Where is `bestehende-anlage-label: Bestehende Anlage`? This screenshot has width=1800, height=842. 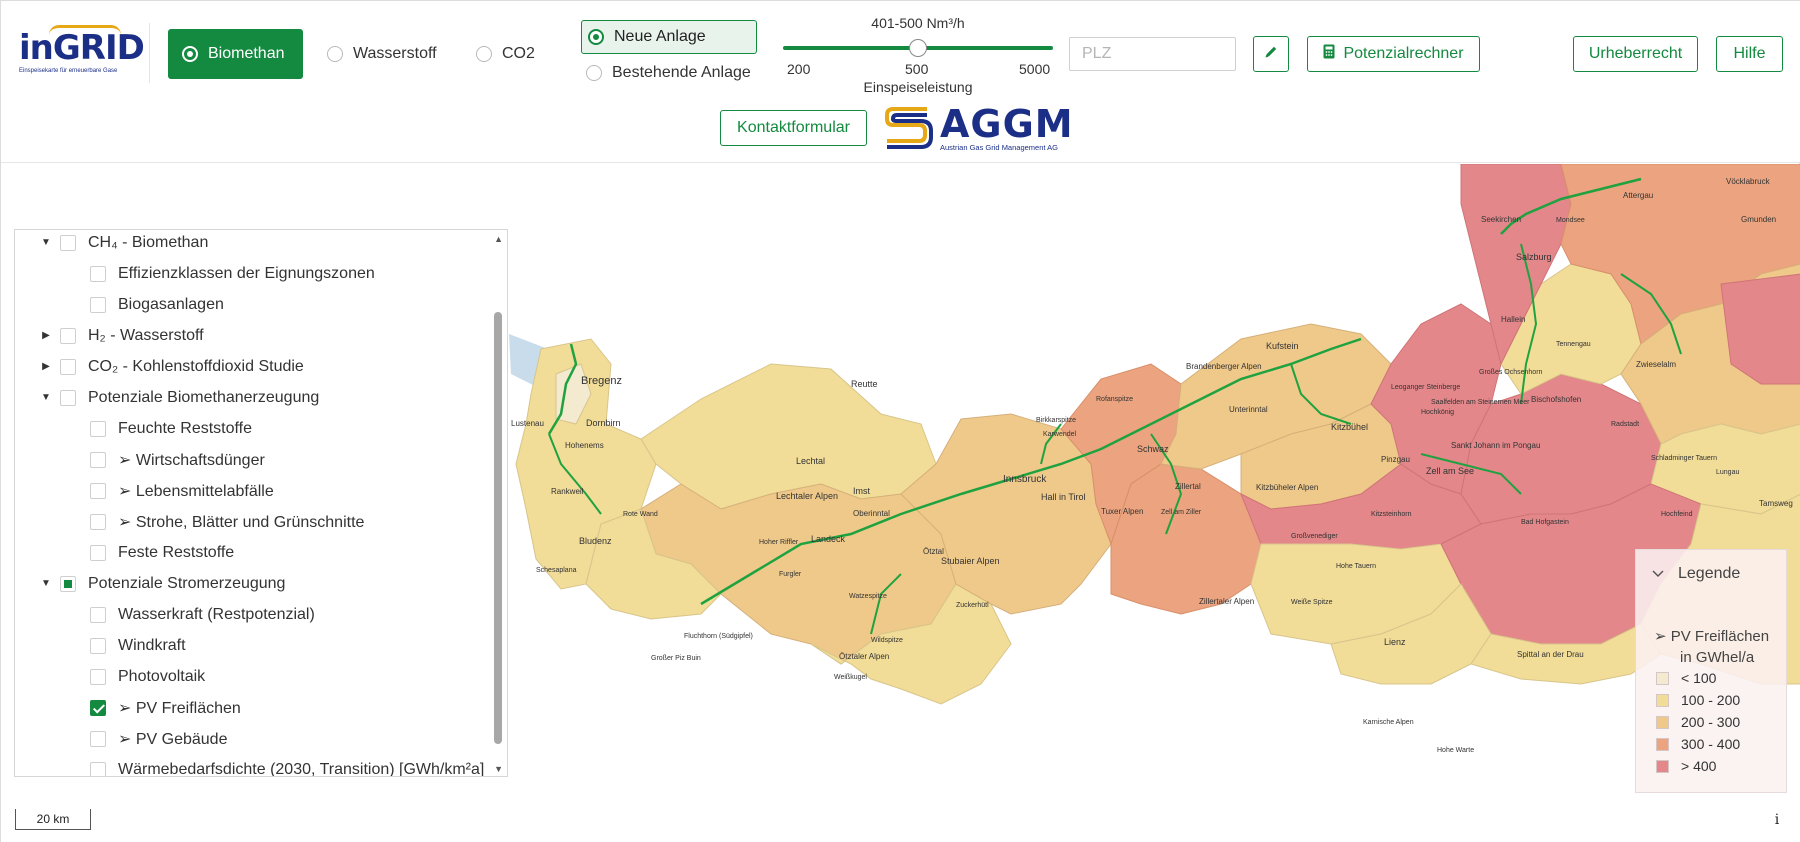
bestehende-anlage-label: Bestehende Anlage is located at coordinates (681, 72).